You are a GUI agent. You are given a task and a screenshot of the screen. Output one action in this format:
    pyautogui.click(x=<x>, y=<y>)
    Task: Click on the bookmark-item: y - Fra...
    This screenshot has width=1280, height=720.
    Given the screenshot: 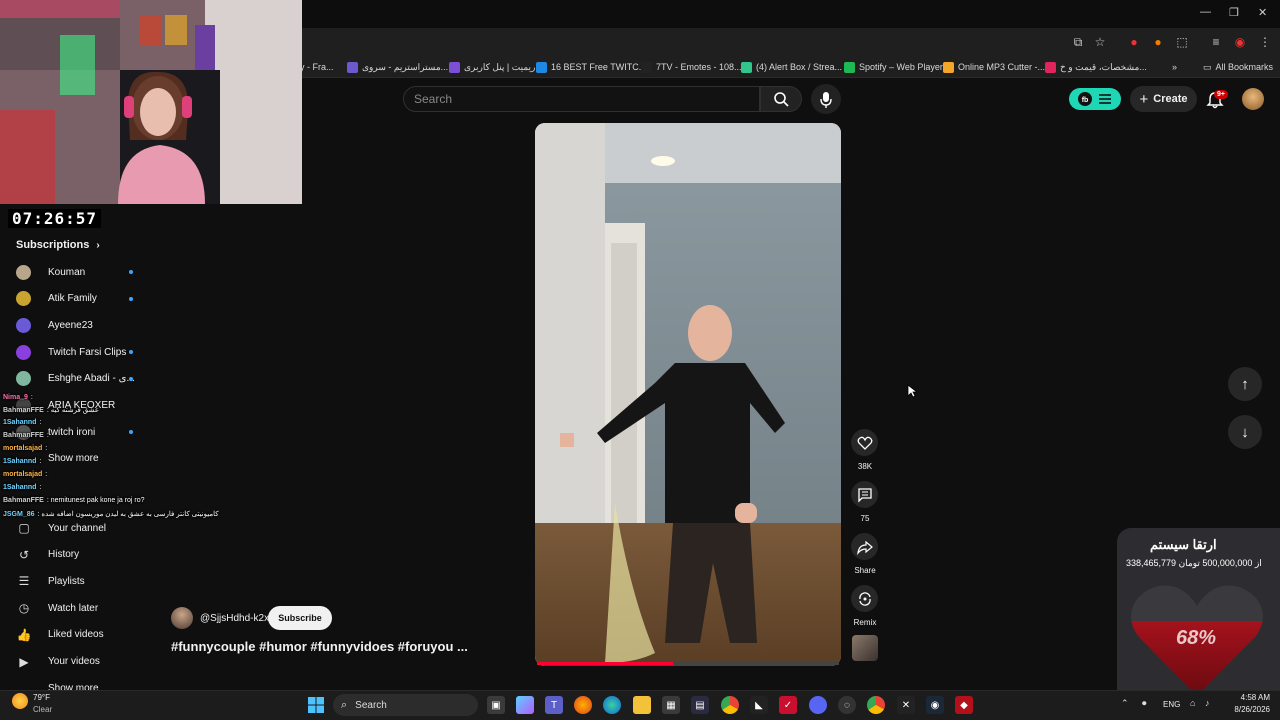 What is the action you would take?
    pyautogui.click(x=317, y=67)
    